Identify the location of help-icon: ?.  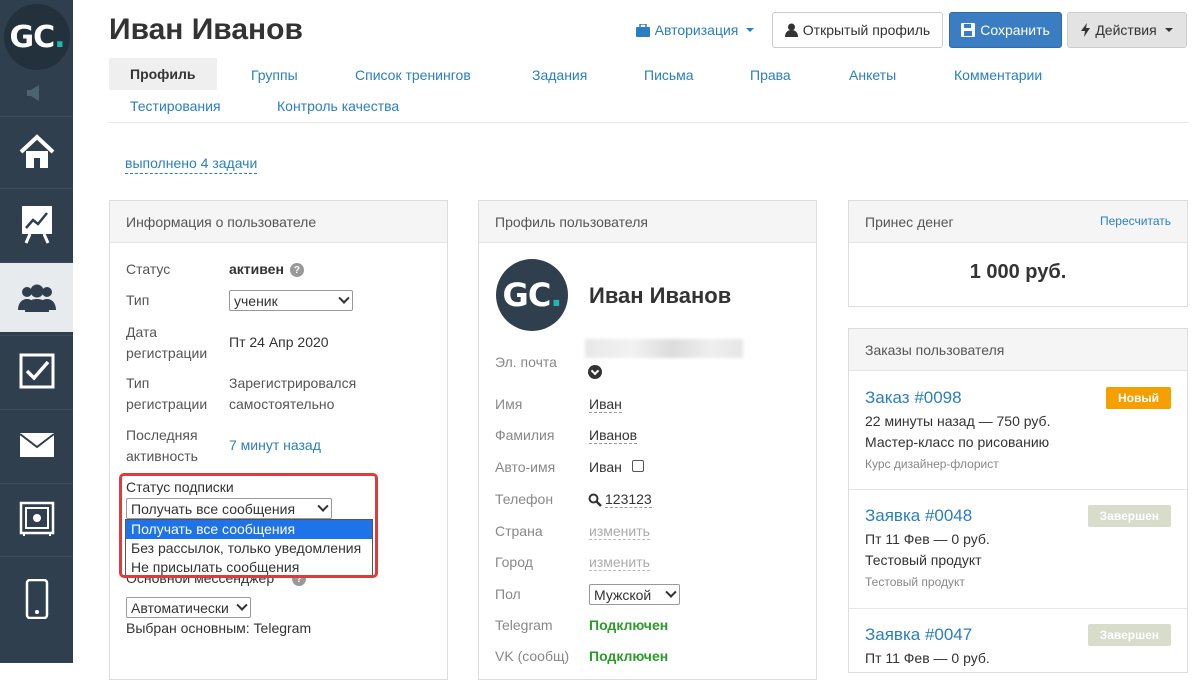
(296, 270).